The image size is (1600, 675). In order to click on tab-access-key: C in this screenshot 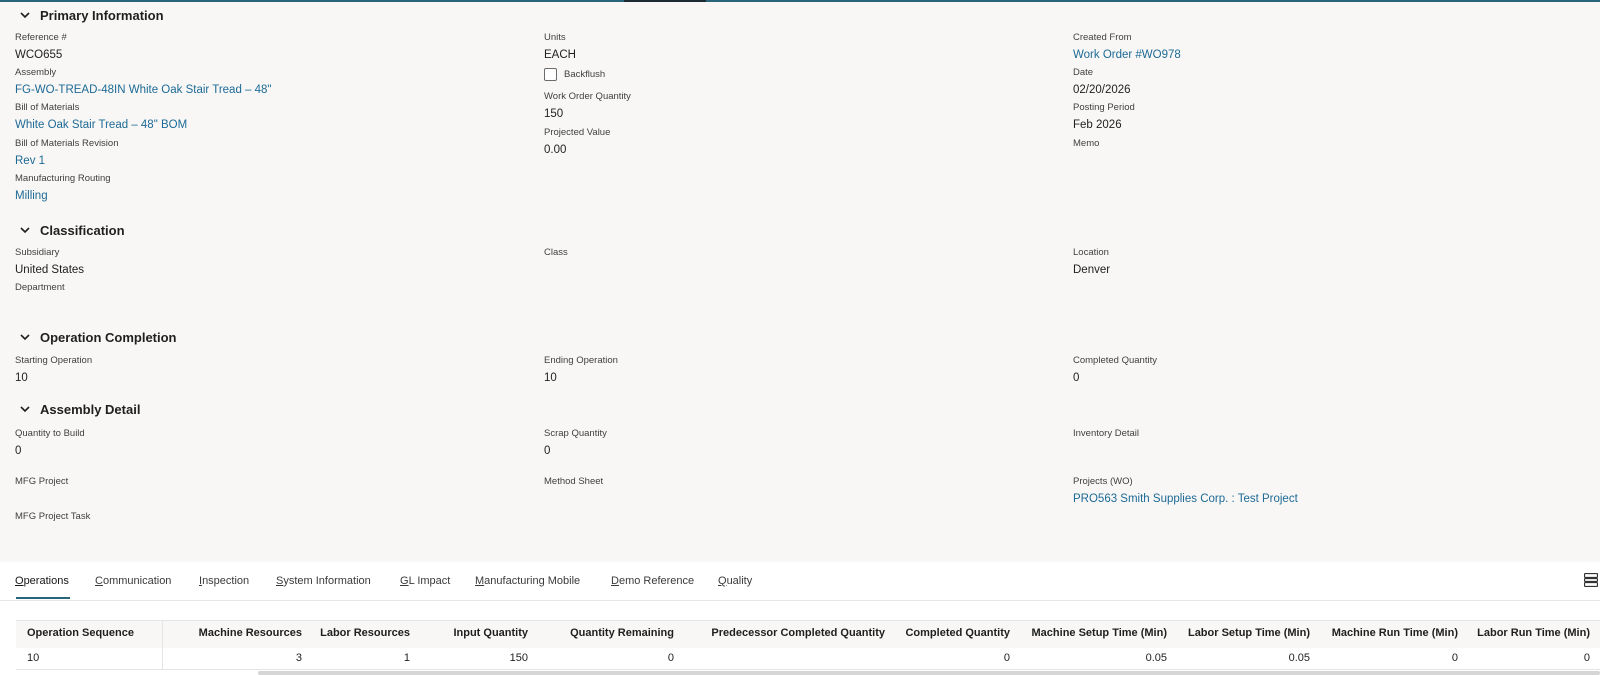, I will do `click(99, 581)`.